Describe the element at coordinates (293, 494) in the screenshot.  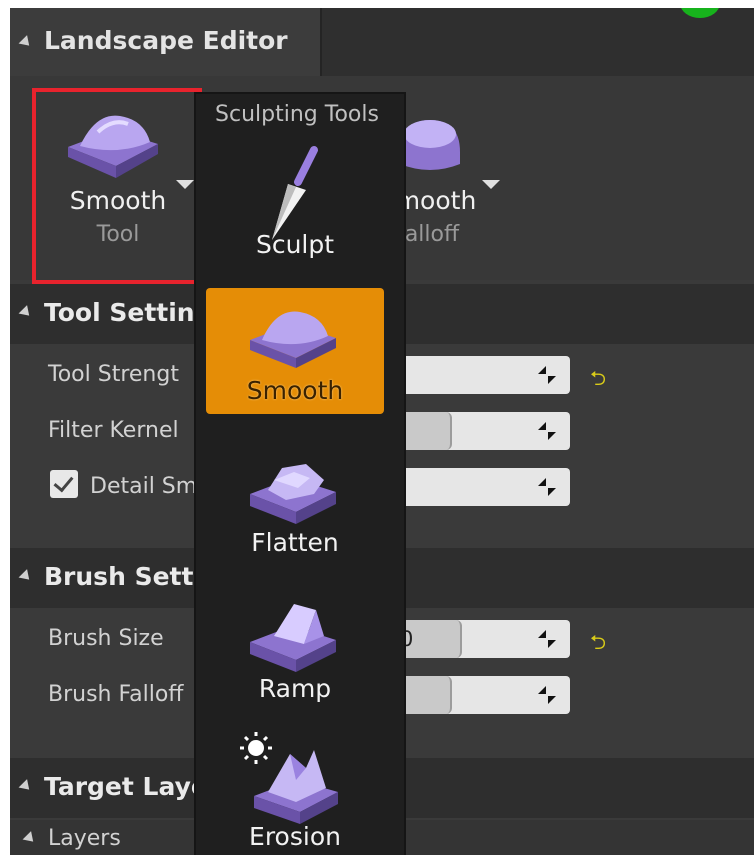
I see `flatten-tool-icon` at that location.